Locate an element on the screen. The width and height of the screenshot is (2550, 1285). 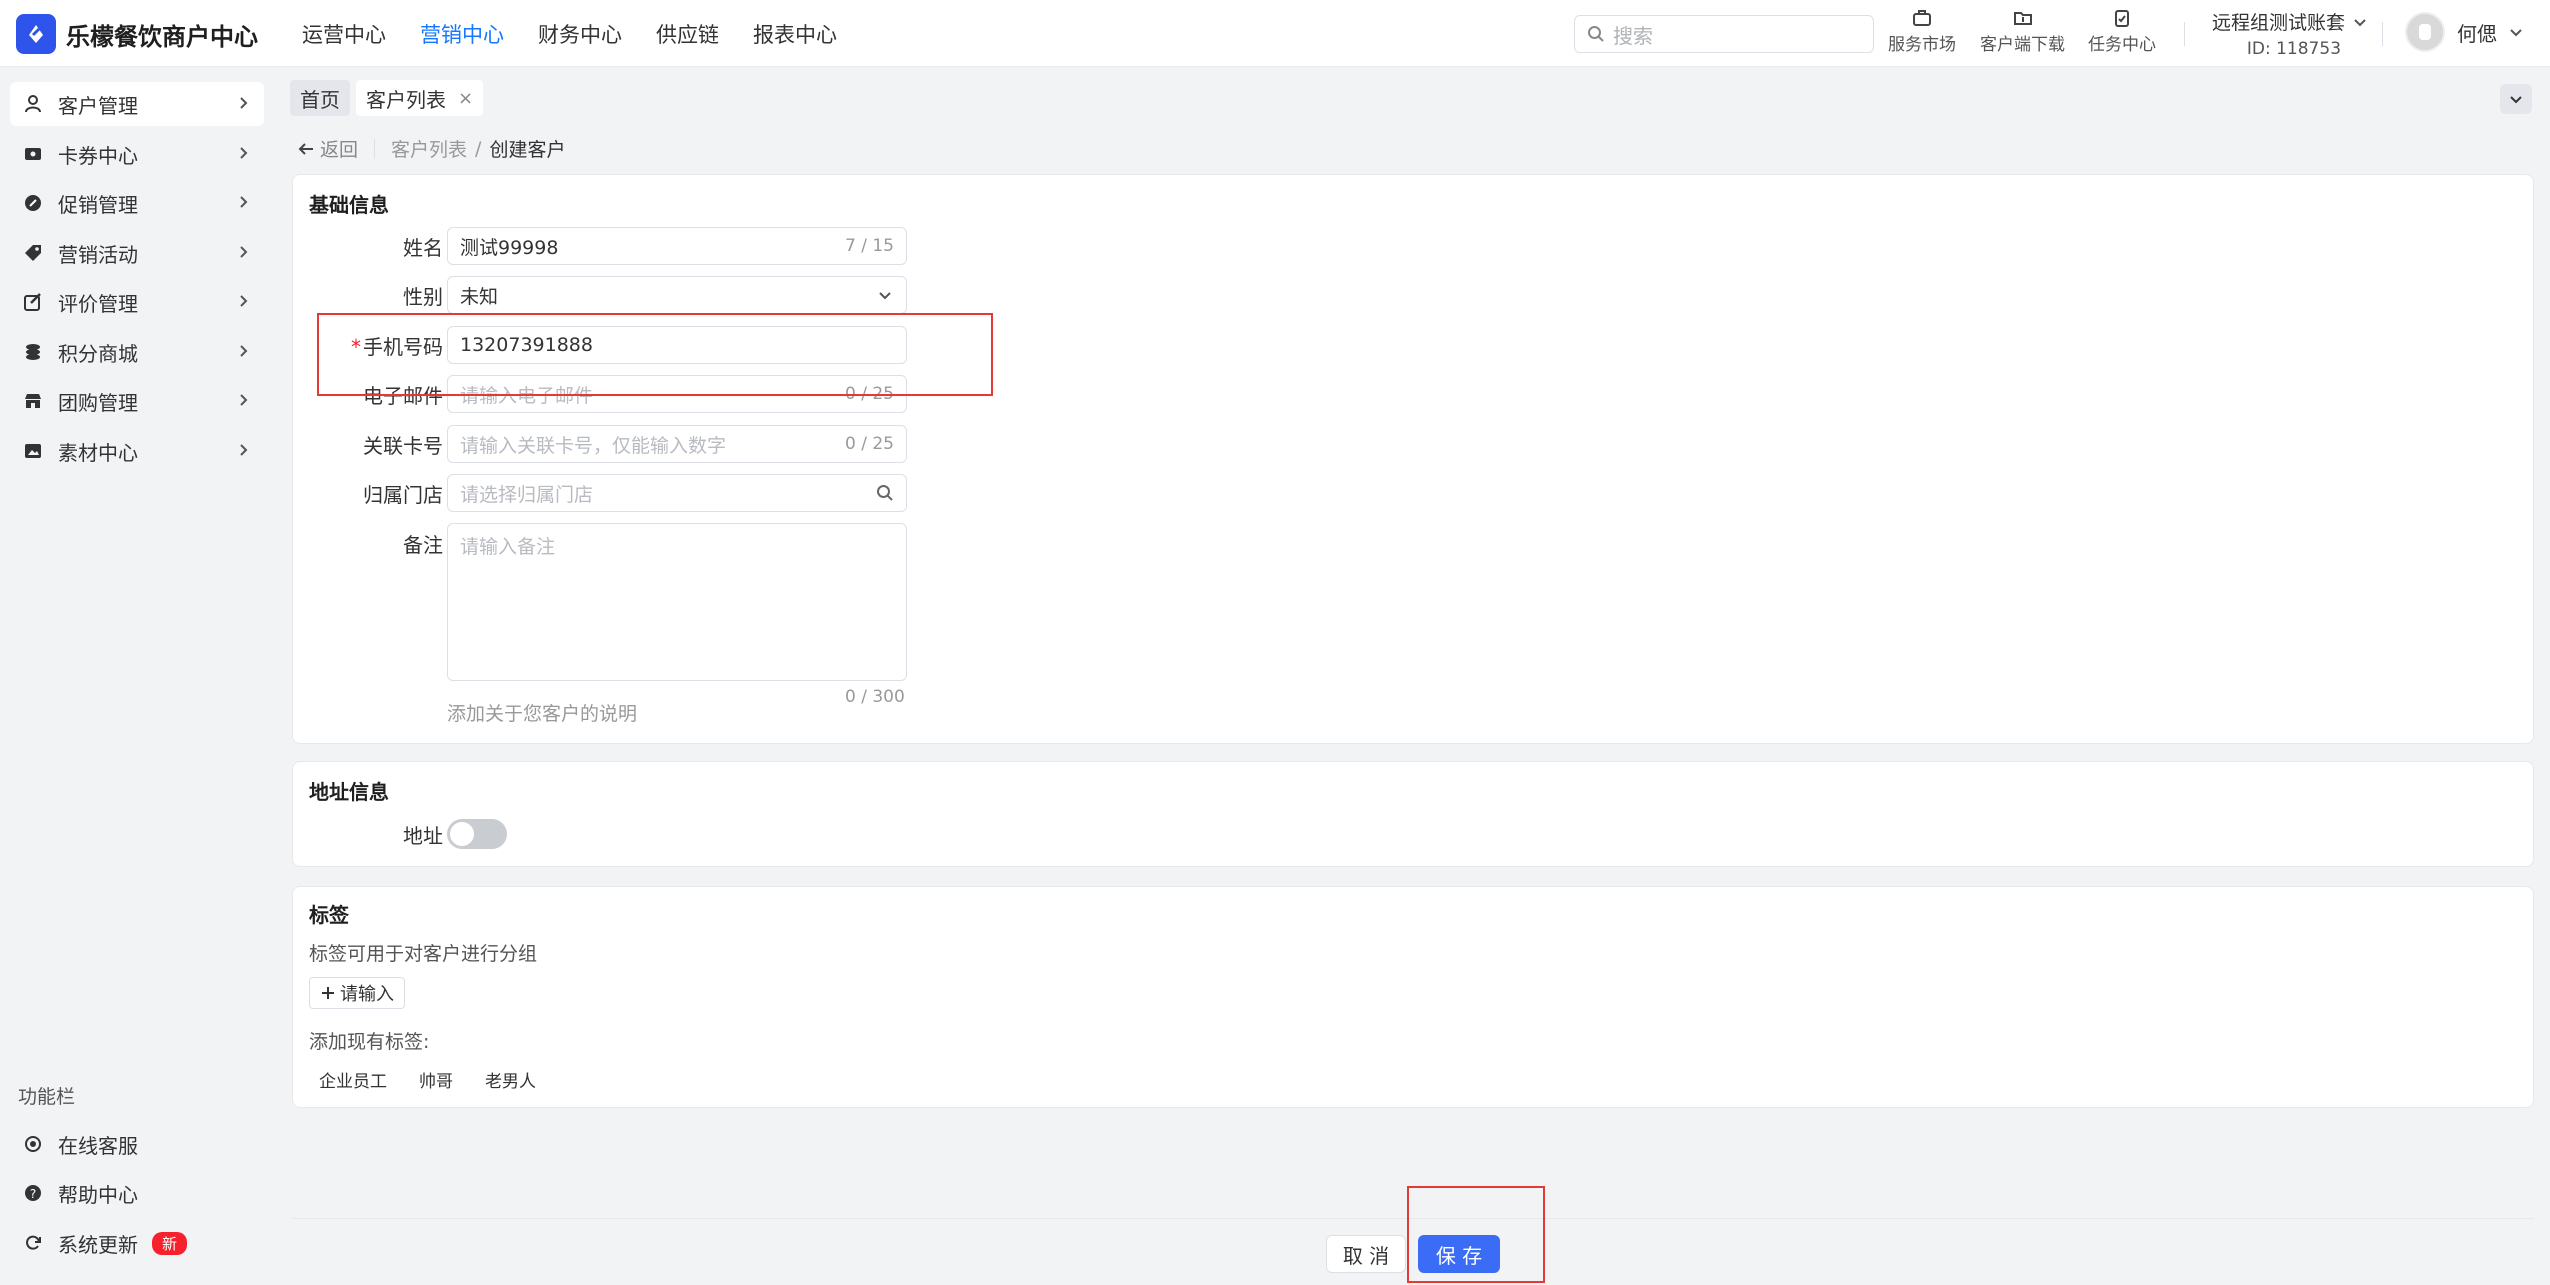
client-download-button: 客户端下载 is located at coordinates (2022, 31).